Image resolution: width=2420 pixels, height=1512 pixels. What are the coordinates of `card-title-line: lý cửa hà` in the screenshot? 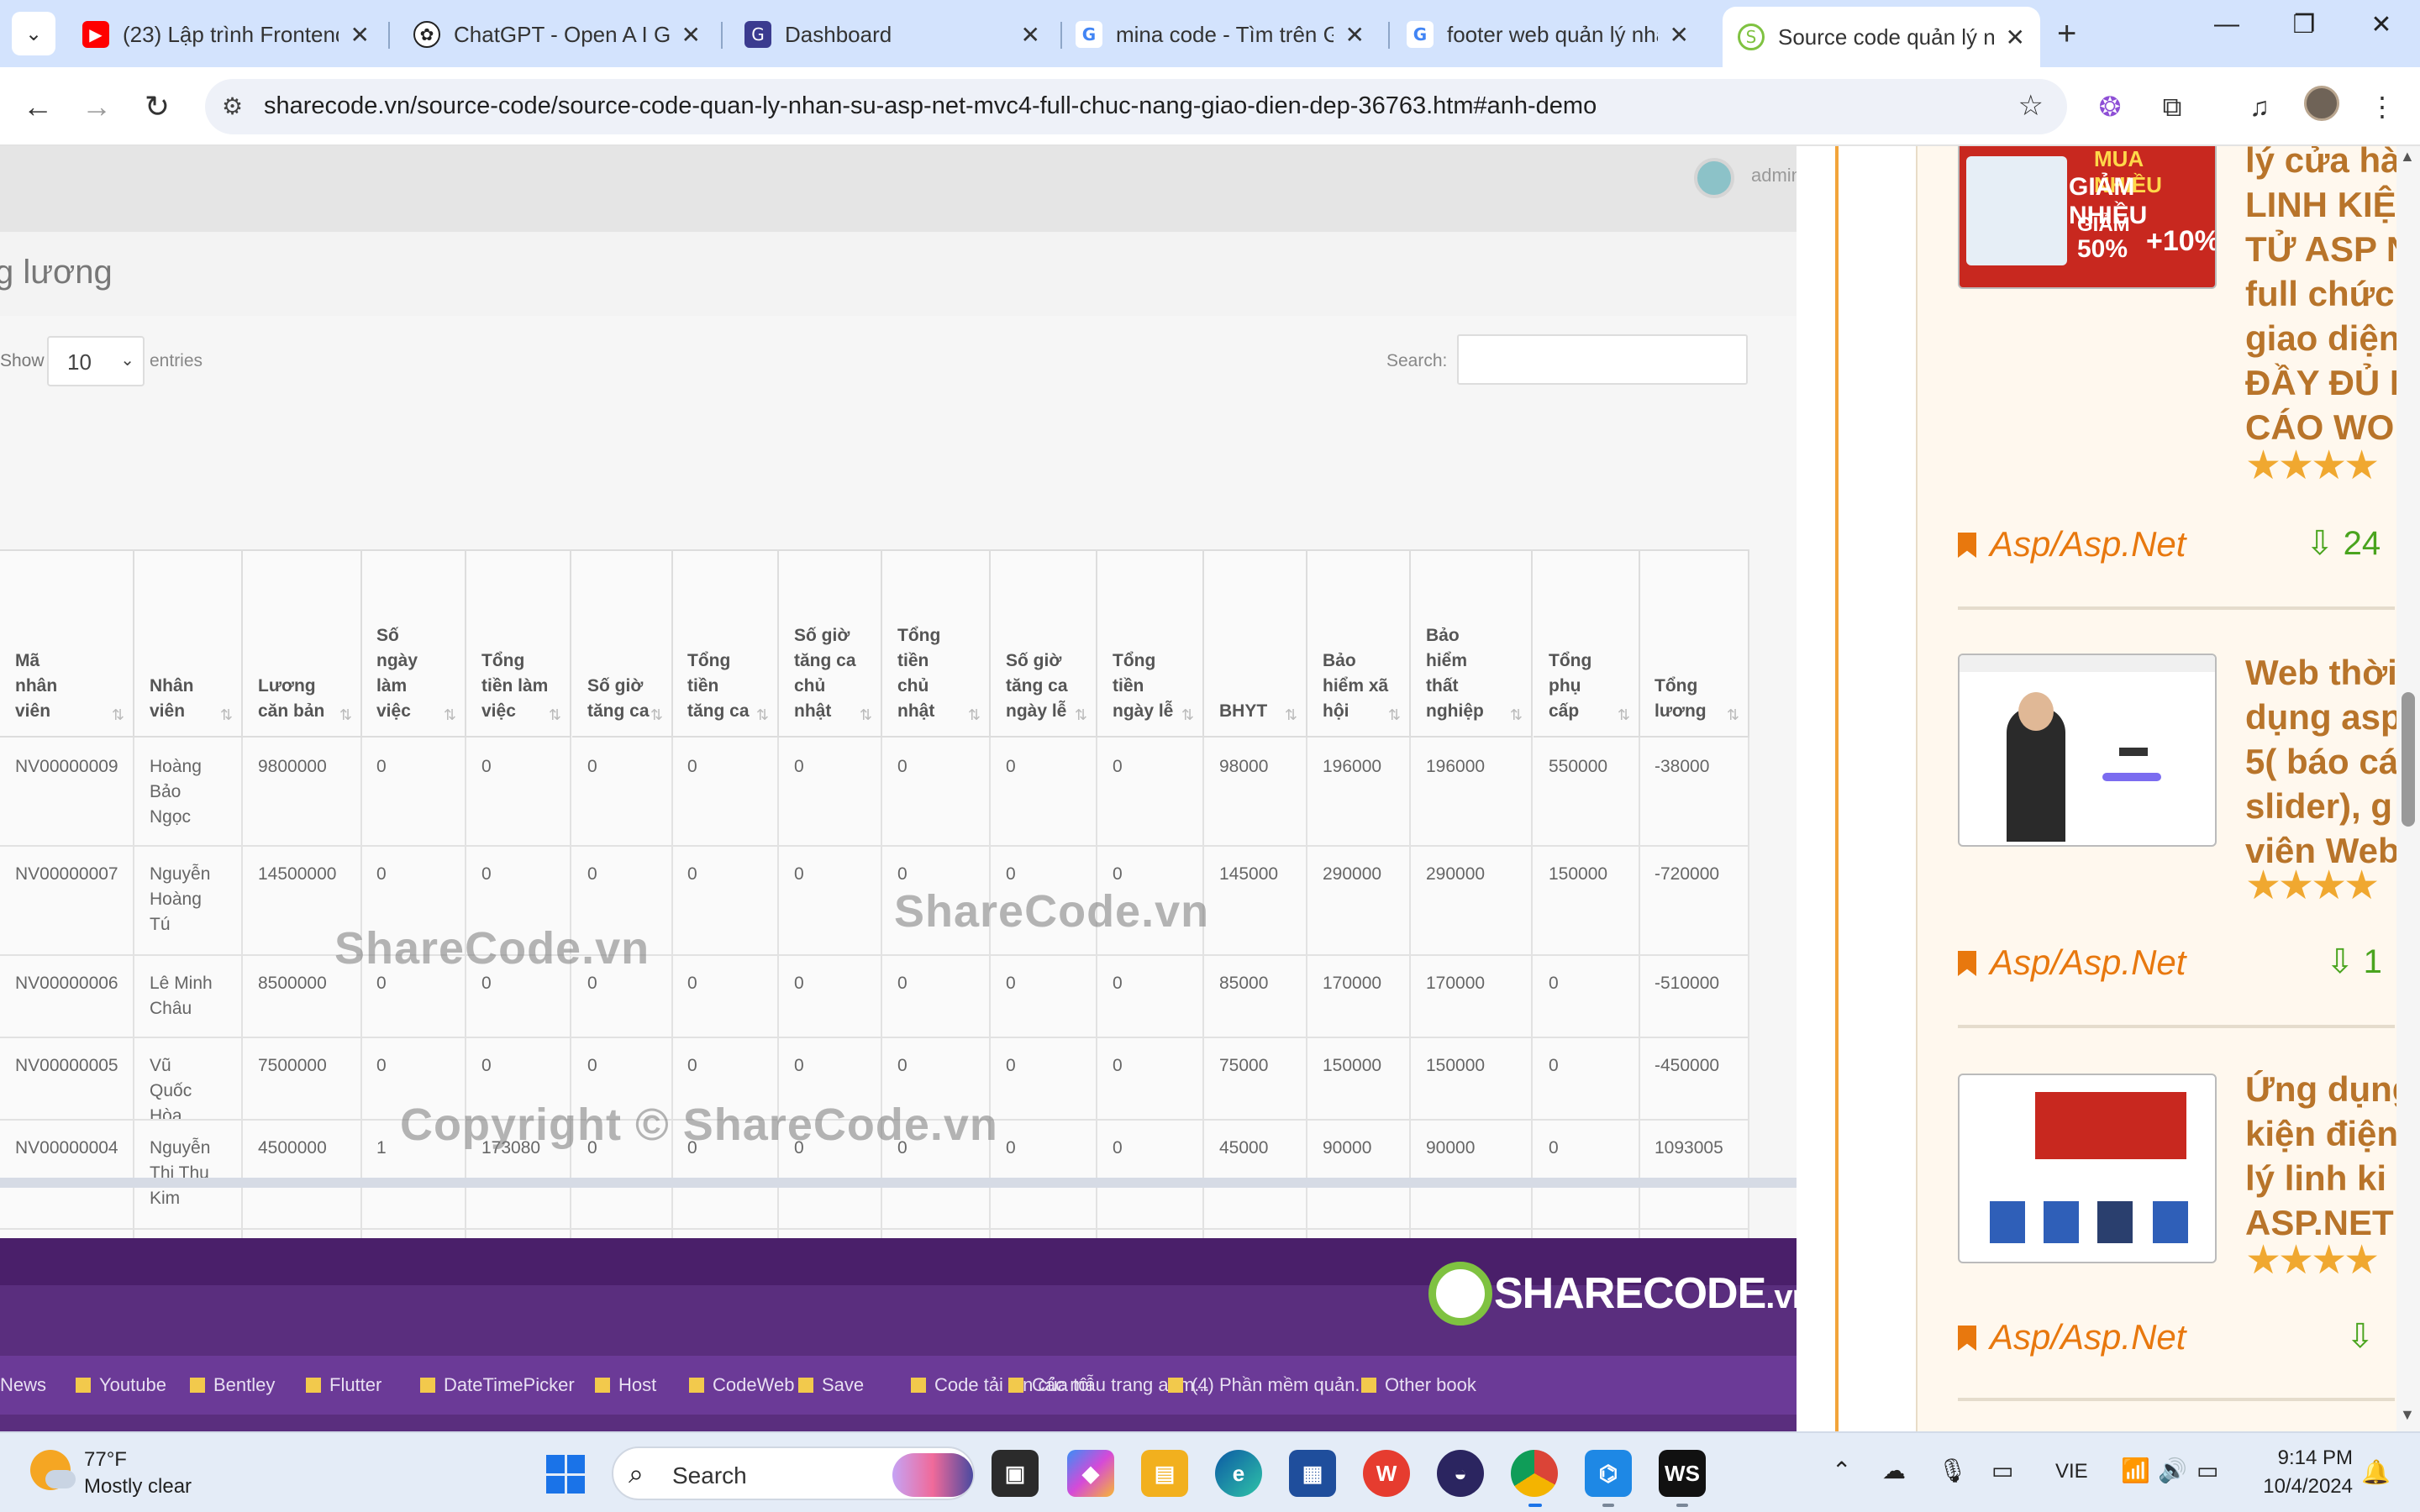 It's located at (2321, 164).